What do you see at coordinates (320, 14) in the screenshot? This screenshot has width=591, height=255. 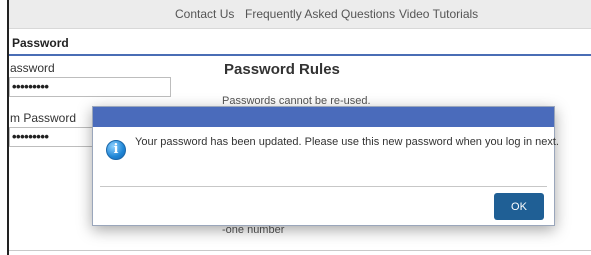 I see `nav-faq-link: Frequently Asked Questions` at bounding box center [320, 14].